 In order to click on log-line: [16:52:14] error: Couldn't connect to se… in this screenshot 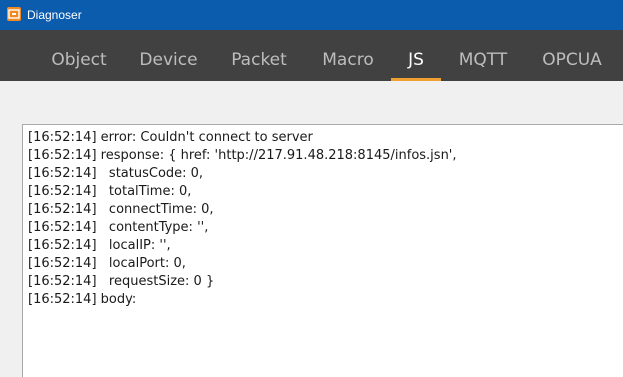, I will do `click(170, 137)`.